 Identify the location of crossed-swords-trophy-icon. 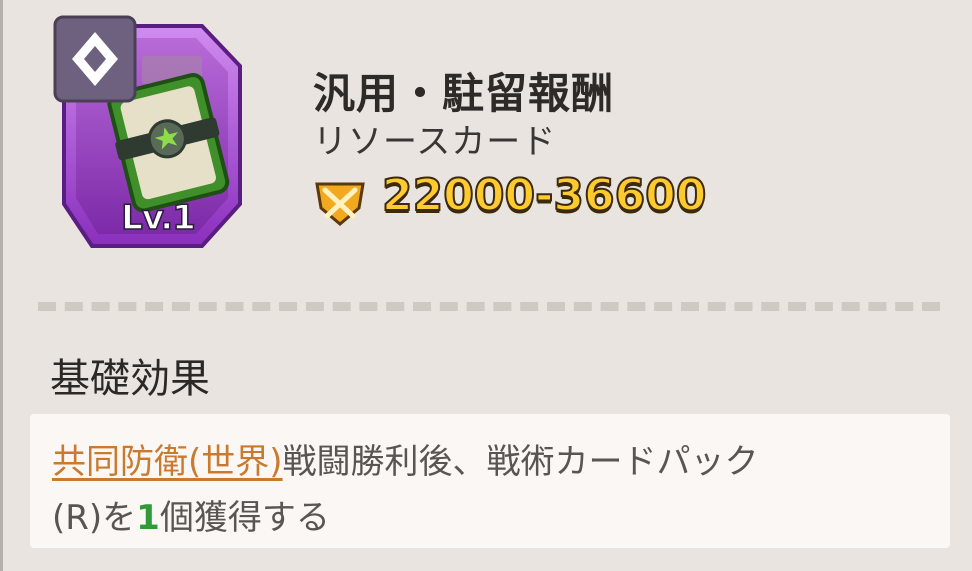
(340, 202).